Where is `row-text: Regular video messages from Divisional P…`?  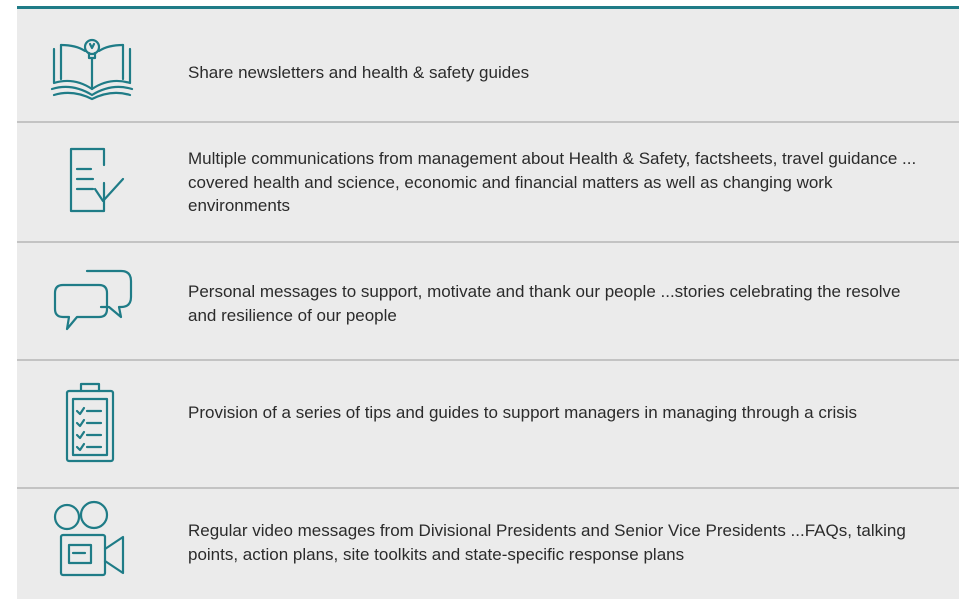 row-text: Regular video messages from Divisional P… is located at coordinates (547, 542).